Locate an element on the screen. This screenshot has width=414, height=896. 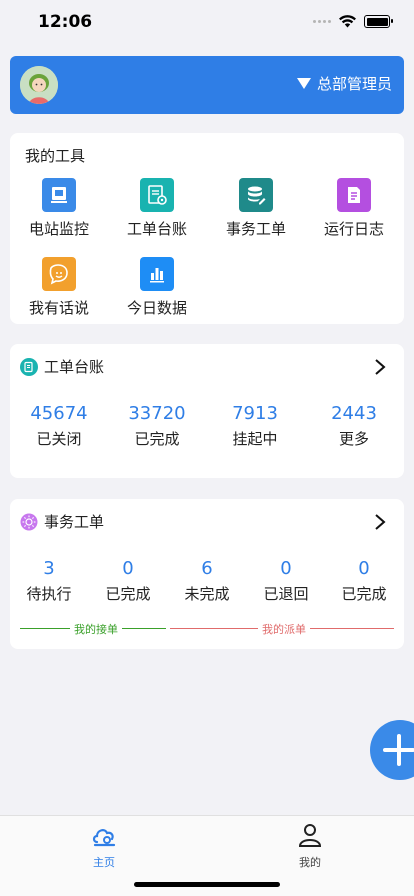
tab-mine: 我的 is located at coordinates (310, 846).